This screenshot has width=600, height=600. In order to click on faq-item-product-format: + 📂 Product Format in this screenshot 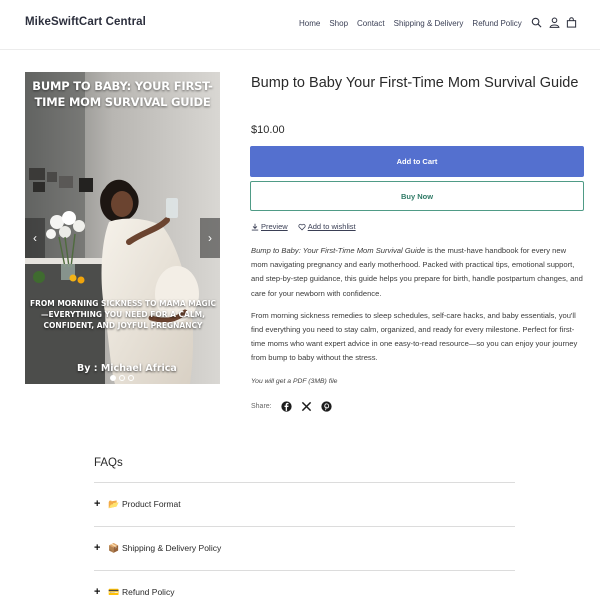, I will do `click(304, 504)`.